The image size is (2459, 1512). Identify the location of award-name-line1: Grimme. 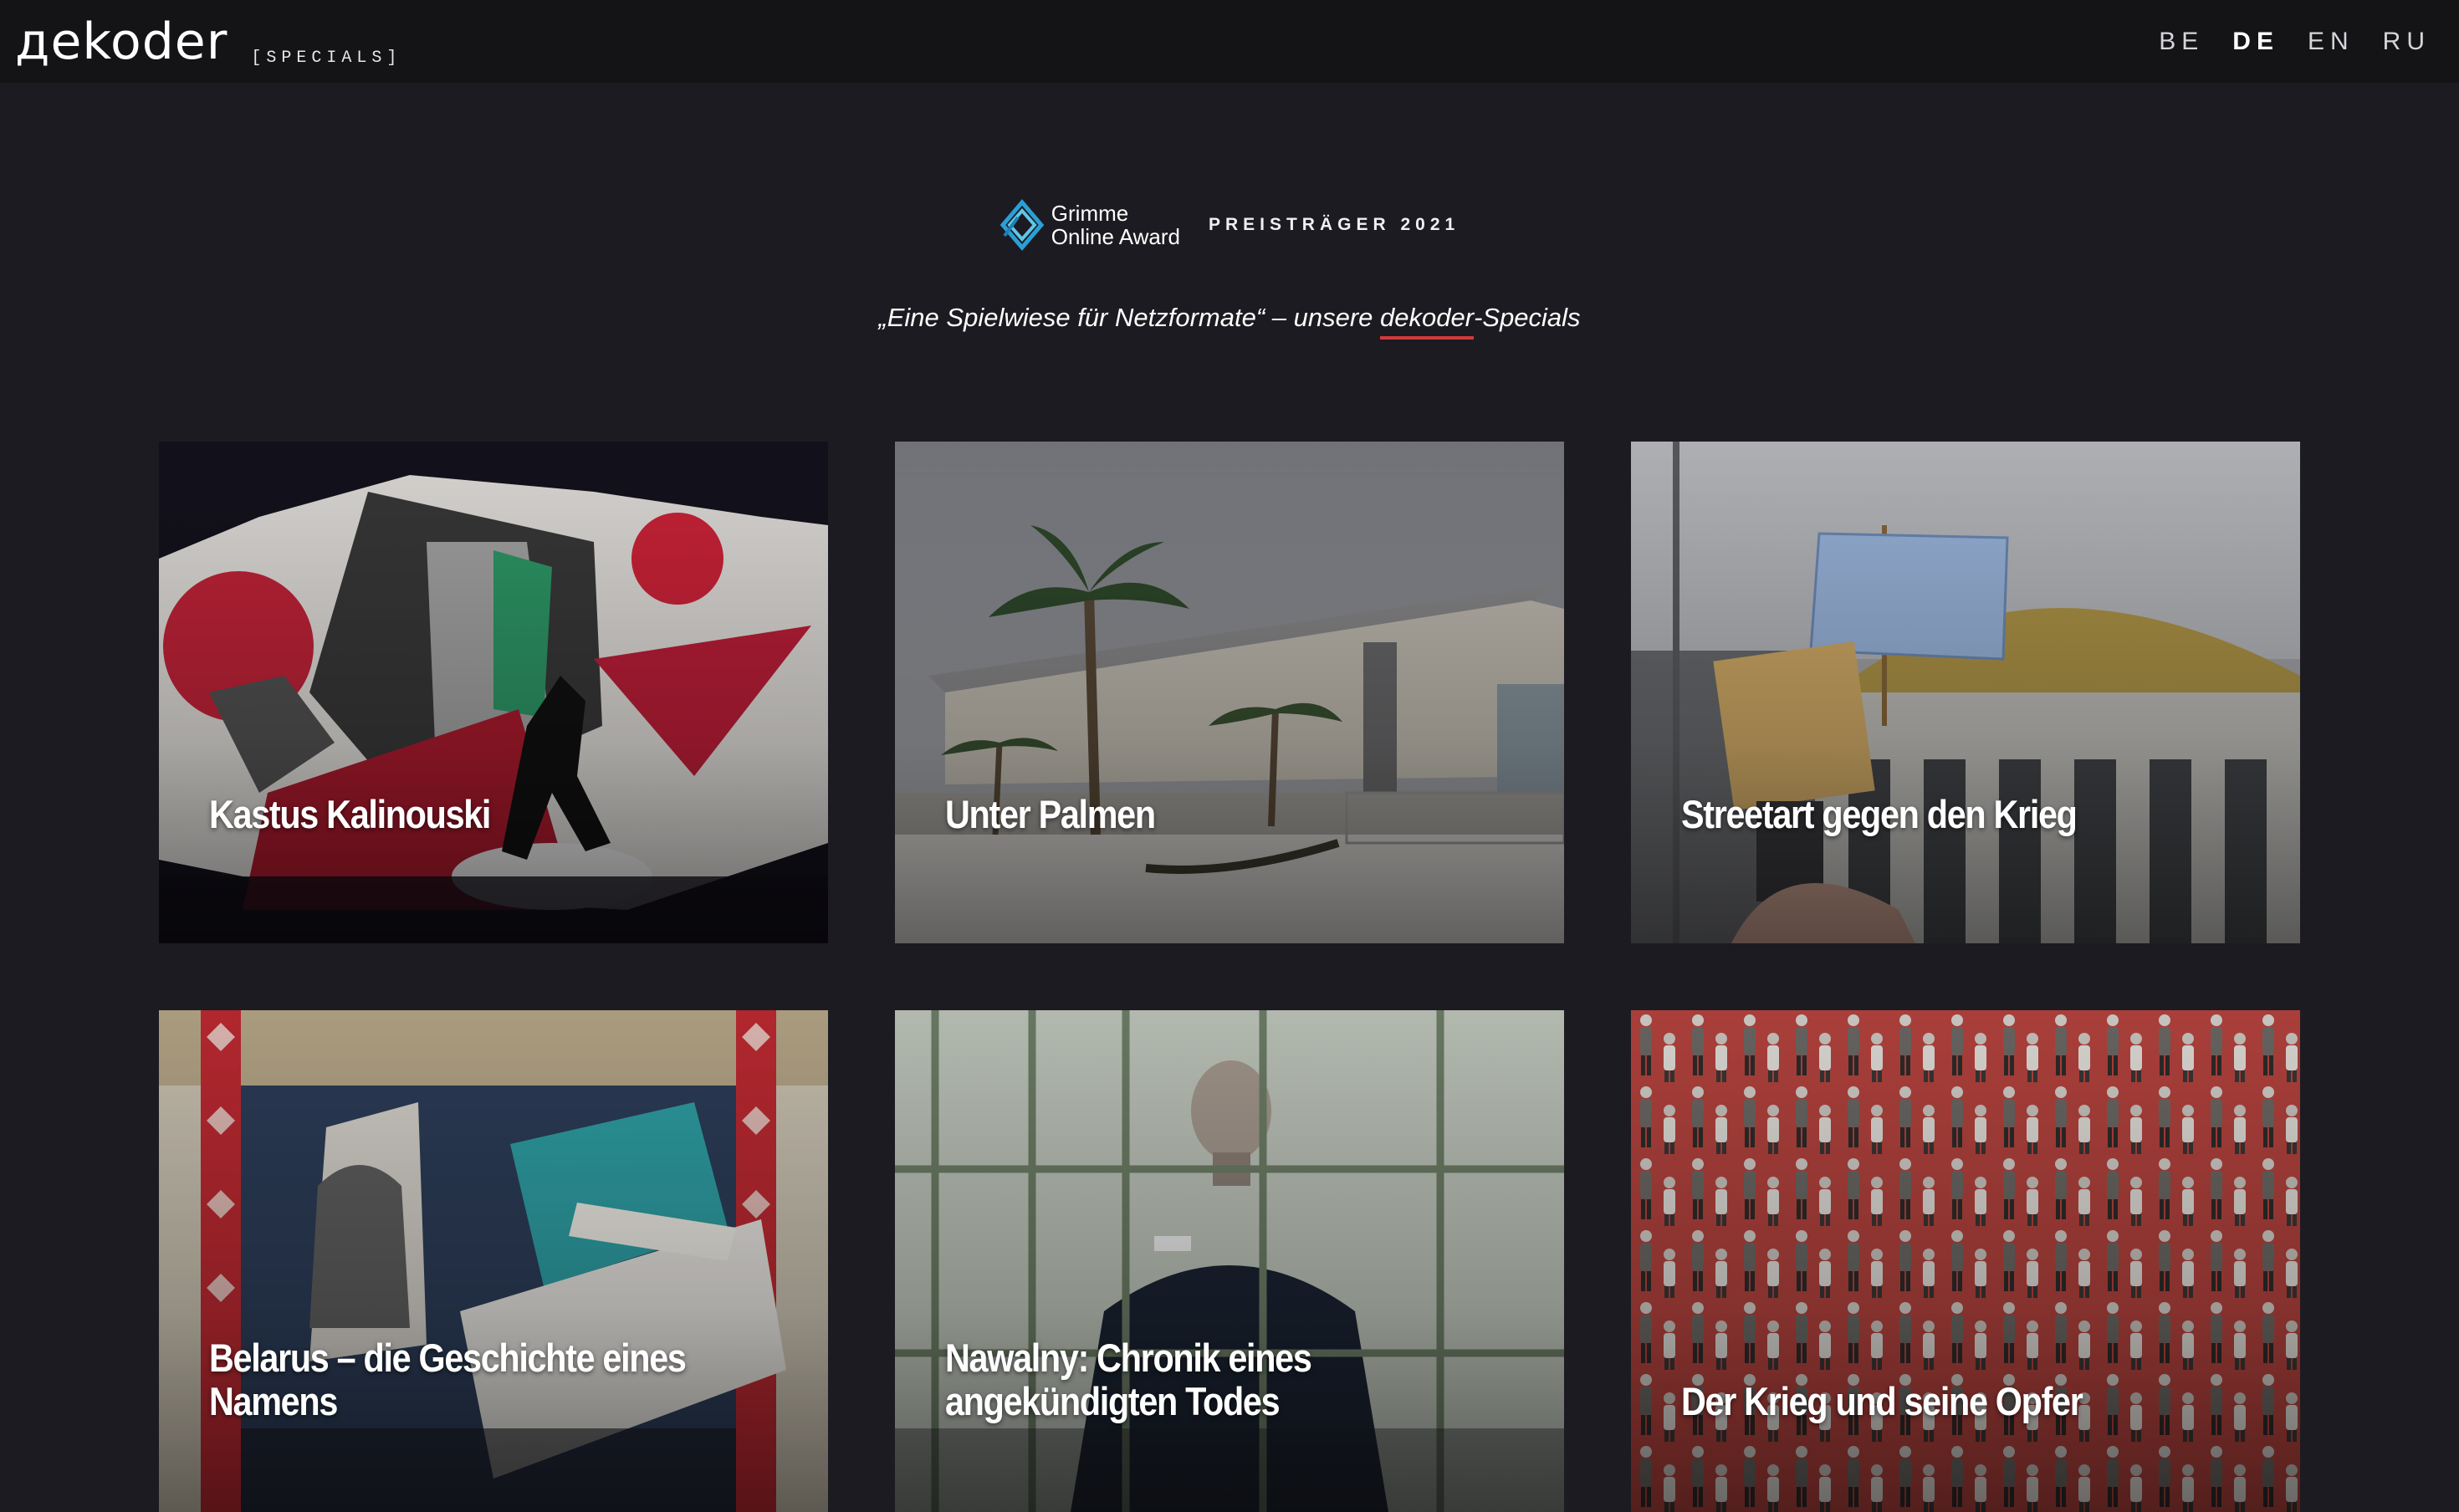
(1090, 213).